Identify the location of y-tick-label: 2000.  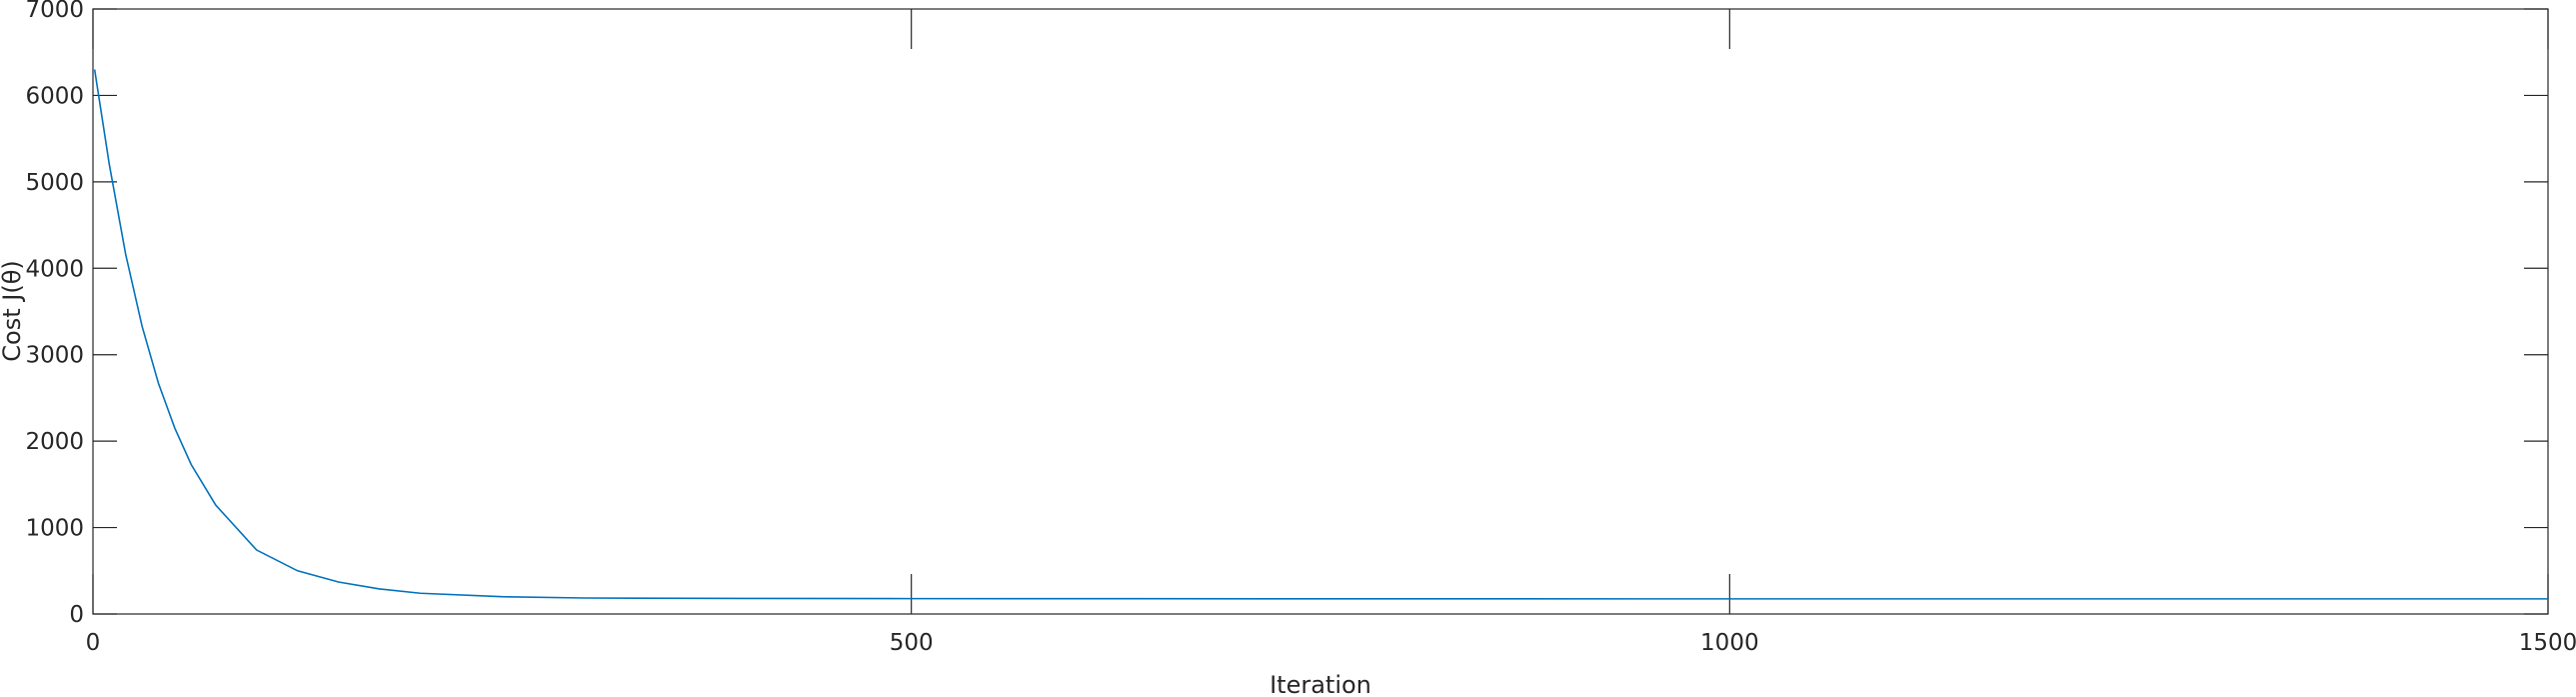
(54, 442).